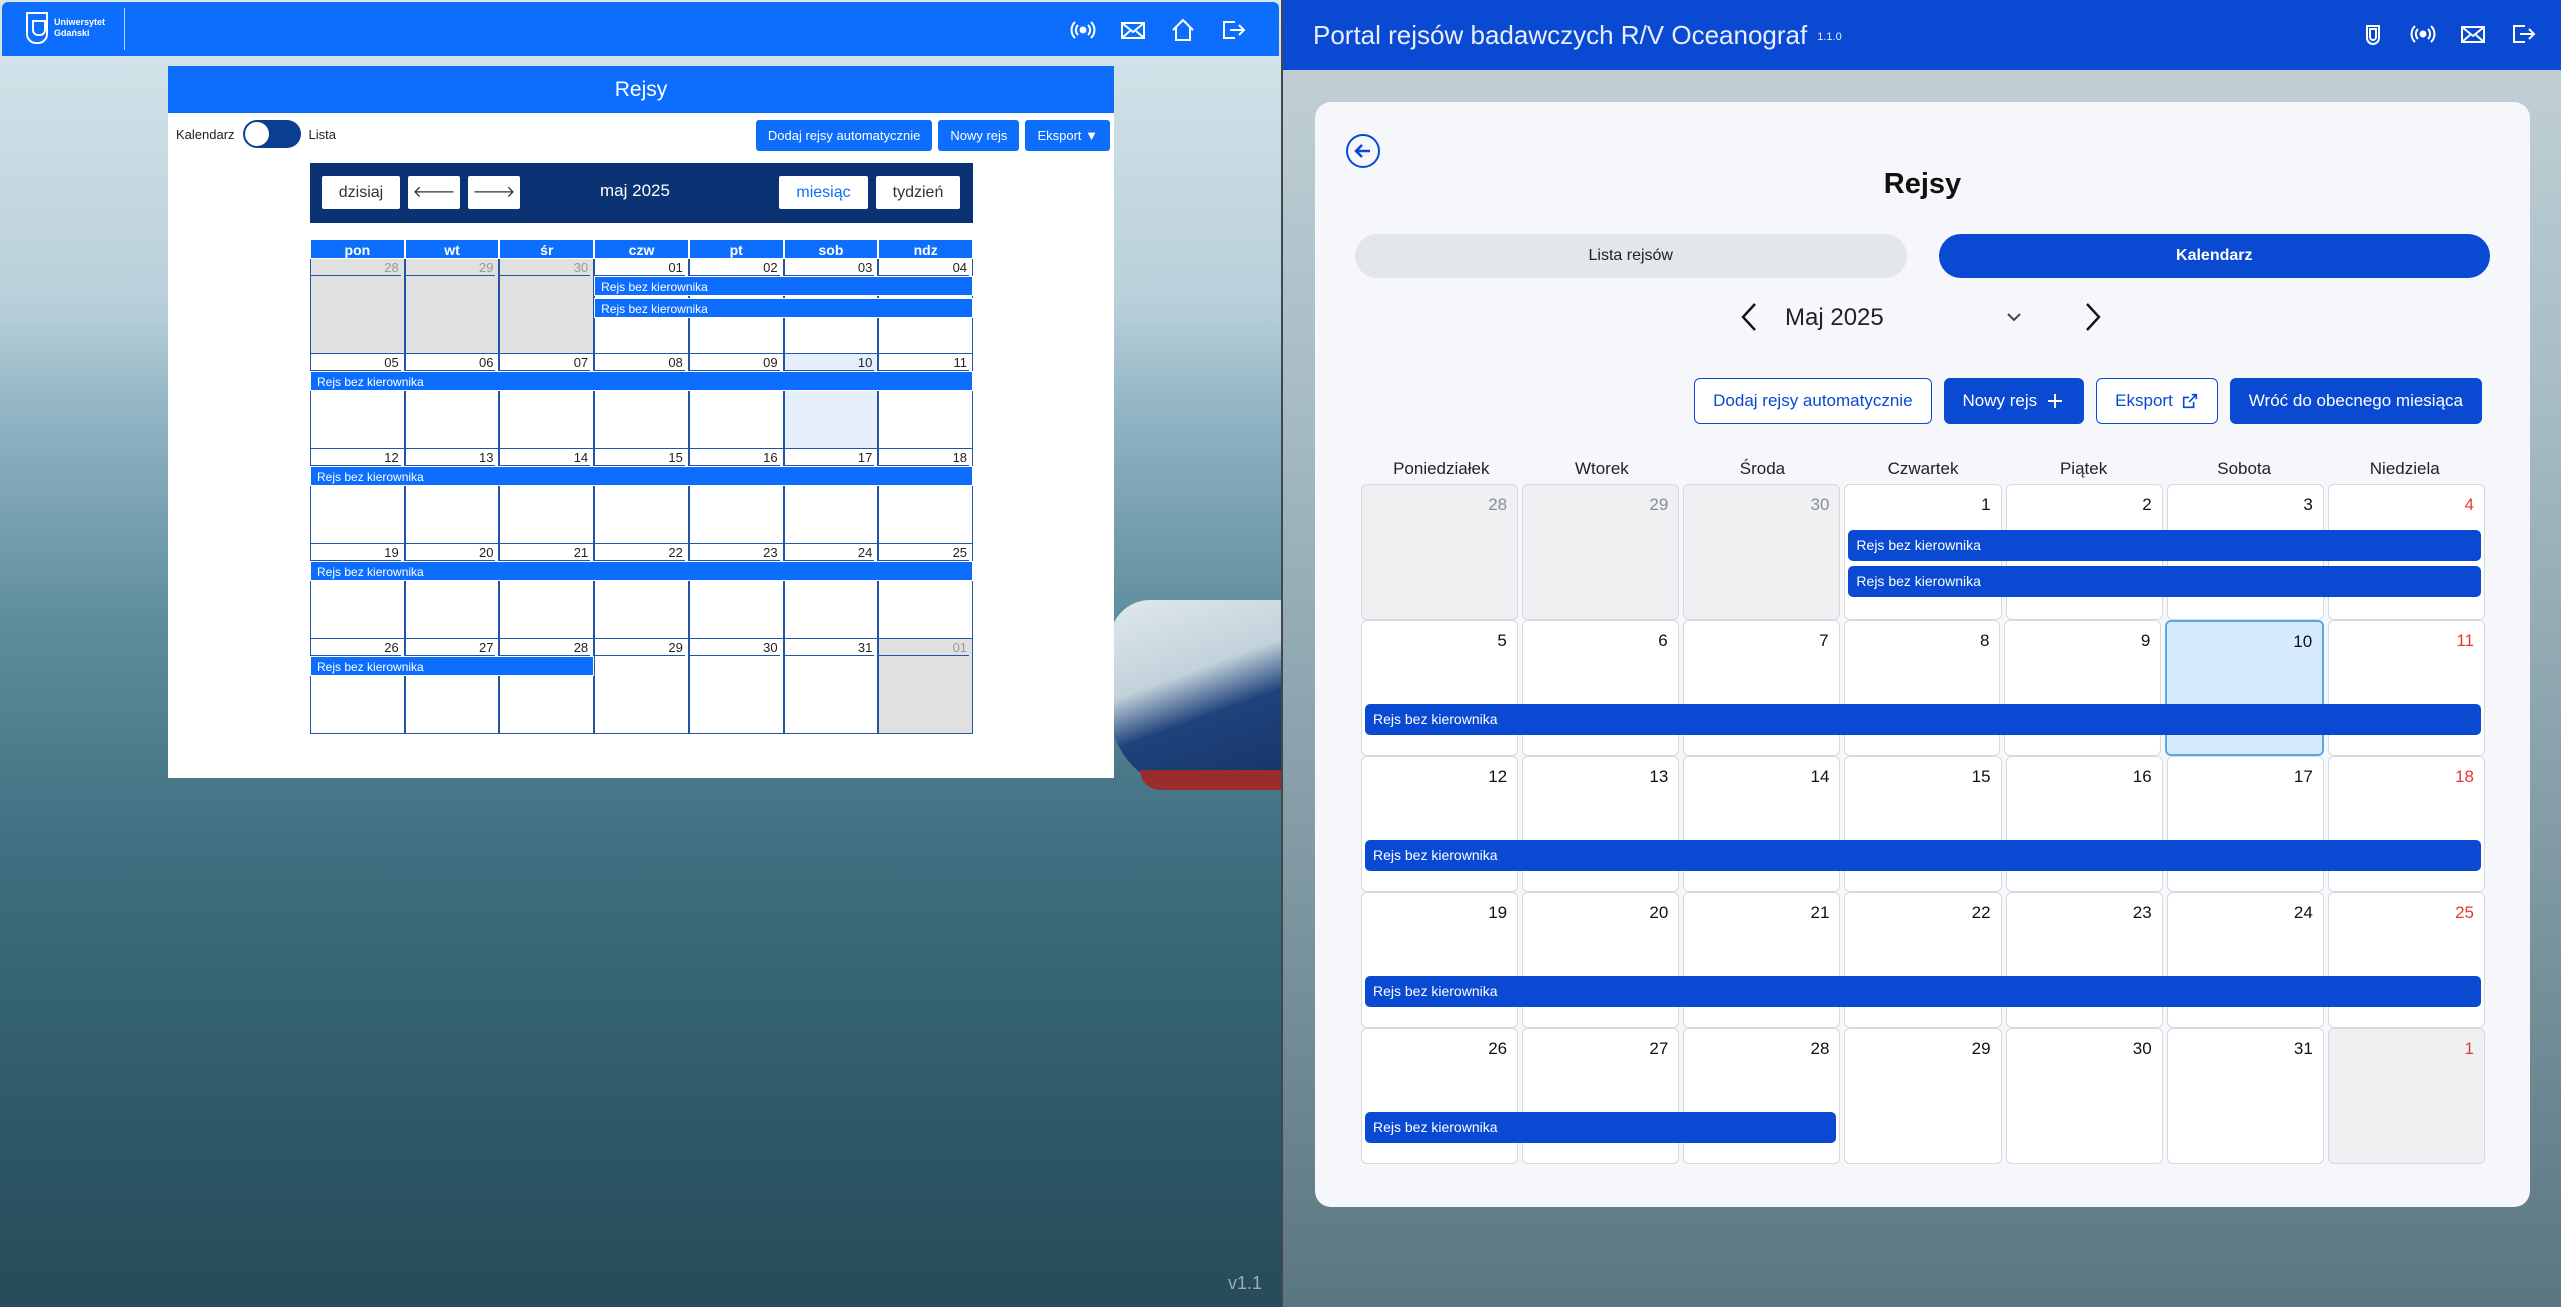  I want to click on view-switch, so click(271, 134).